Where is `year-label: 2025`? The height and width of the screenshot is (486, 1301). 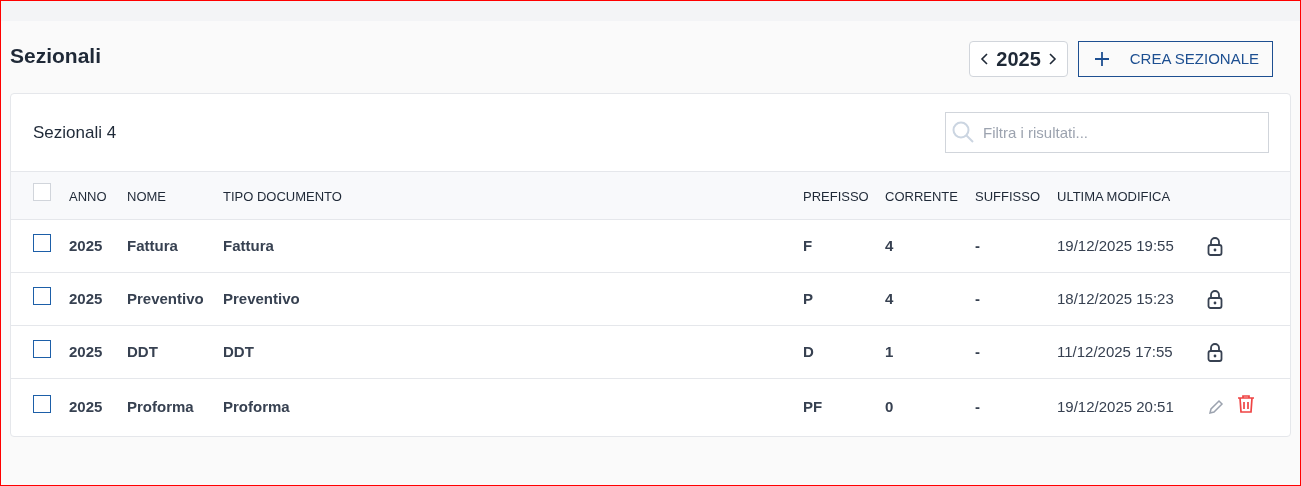 year-label: 2025 is located at coordinates (1018, 59).